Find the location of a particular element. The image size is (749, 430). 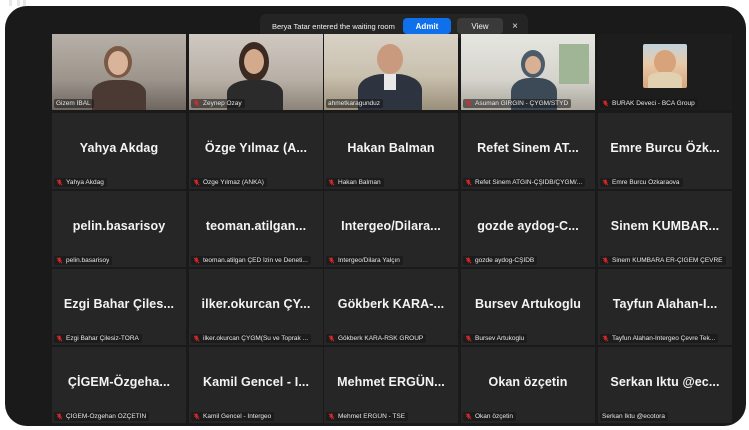

participant-name-text: Yahya Akdag is located at coordinates (85, 182).